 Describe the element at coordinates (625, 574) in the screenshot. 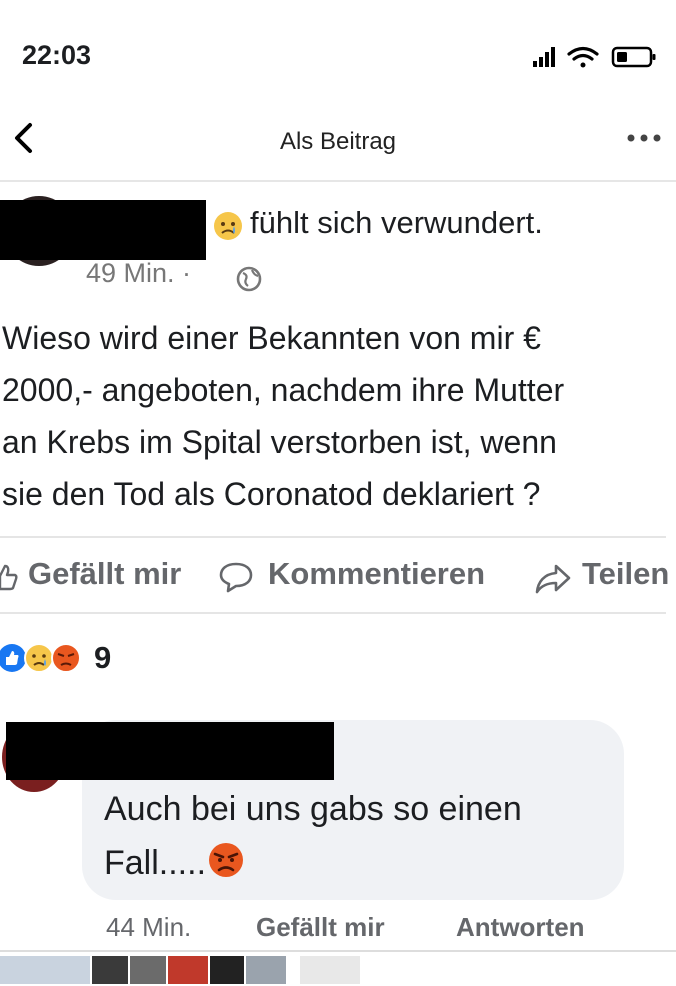

I see `share-button: Teilen` at that location.